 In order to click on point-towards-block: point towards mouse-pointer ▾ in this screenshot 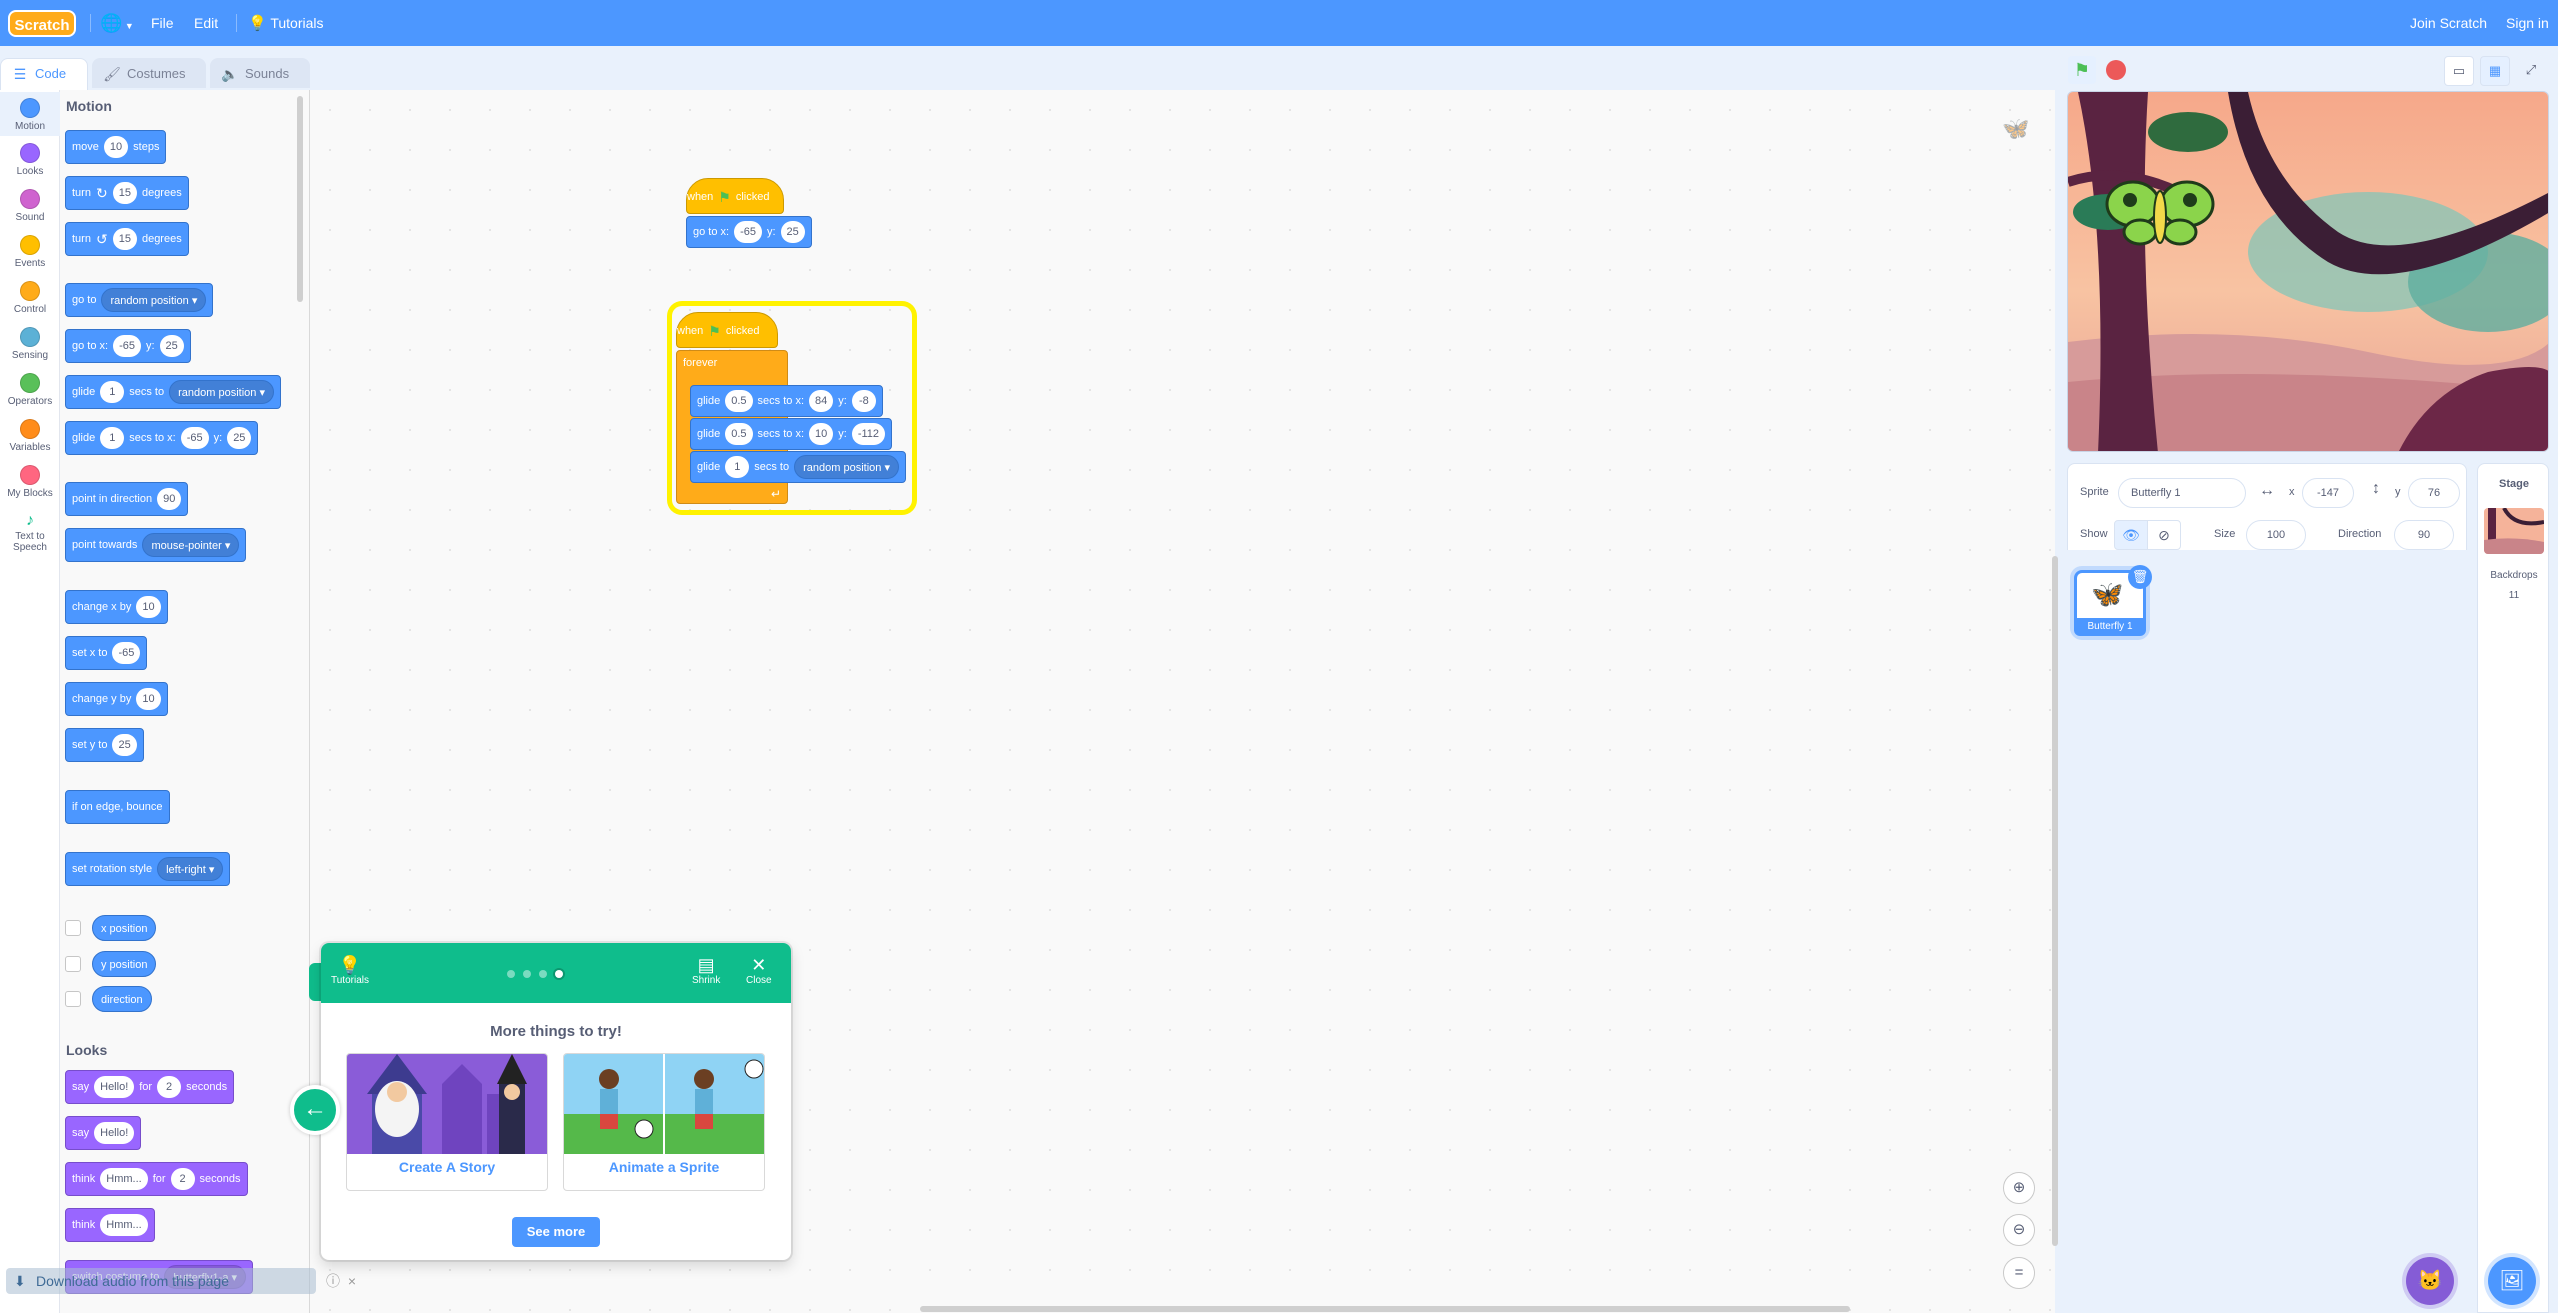, I will do `click(156, 545)`.